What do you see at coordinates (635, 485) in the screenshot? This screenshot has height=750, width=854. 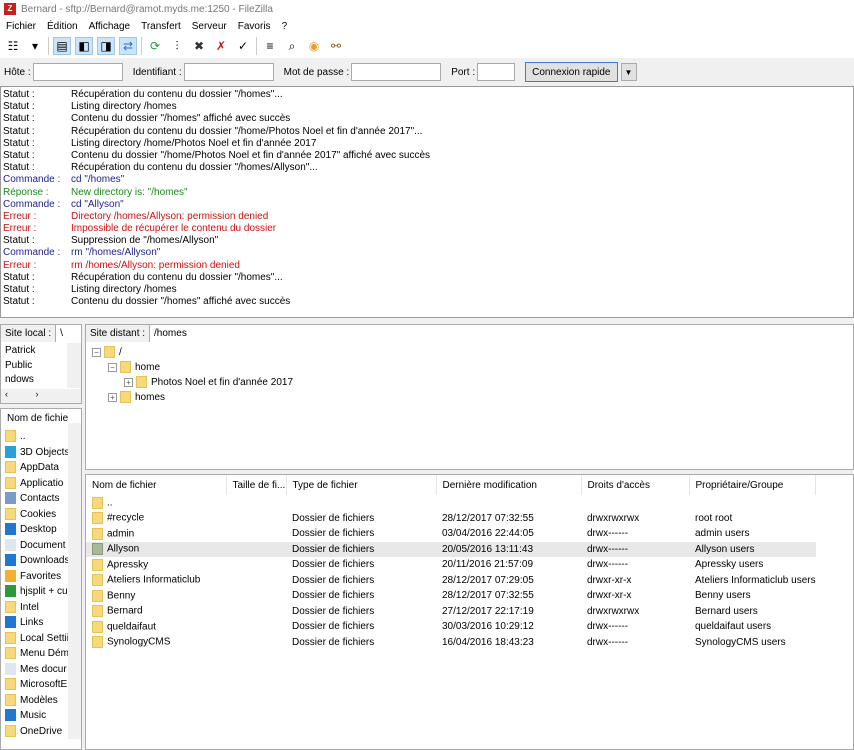 I see `column-header: Droits d'accès` at bounding box center [635, 485].